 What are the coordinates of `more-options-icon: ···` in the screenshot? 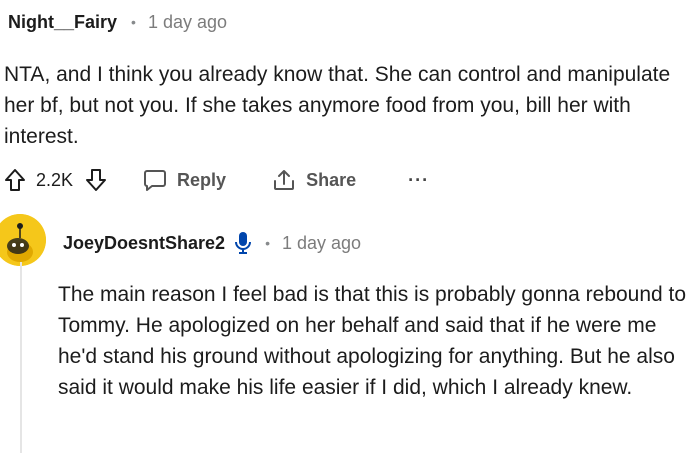 It's located at (419, 179).